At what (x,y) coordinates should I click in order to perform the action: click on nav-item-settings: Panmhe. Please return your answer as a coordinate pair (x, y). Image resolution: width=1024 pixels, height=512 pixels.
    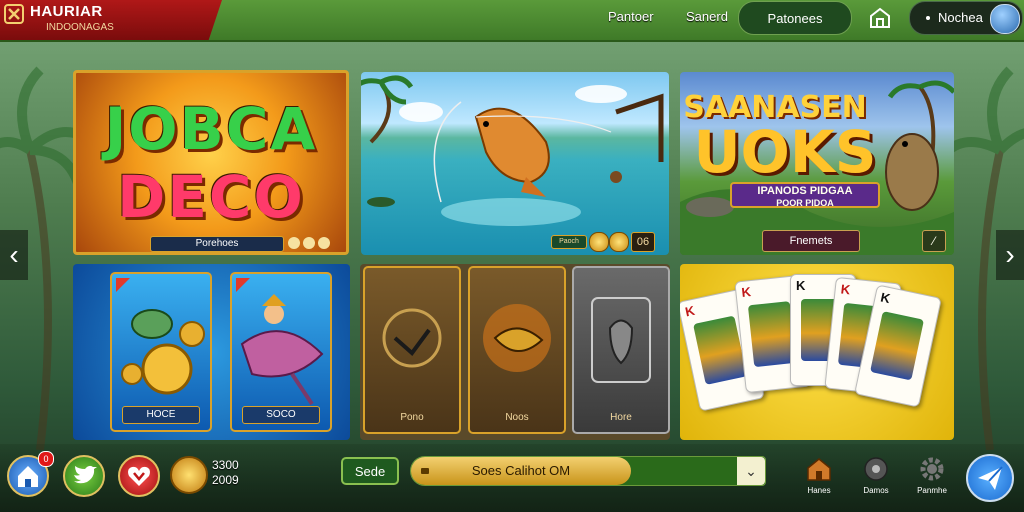
    Looking at the image, I should click on (932, 475).